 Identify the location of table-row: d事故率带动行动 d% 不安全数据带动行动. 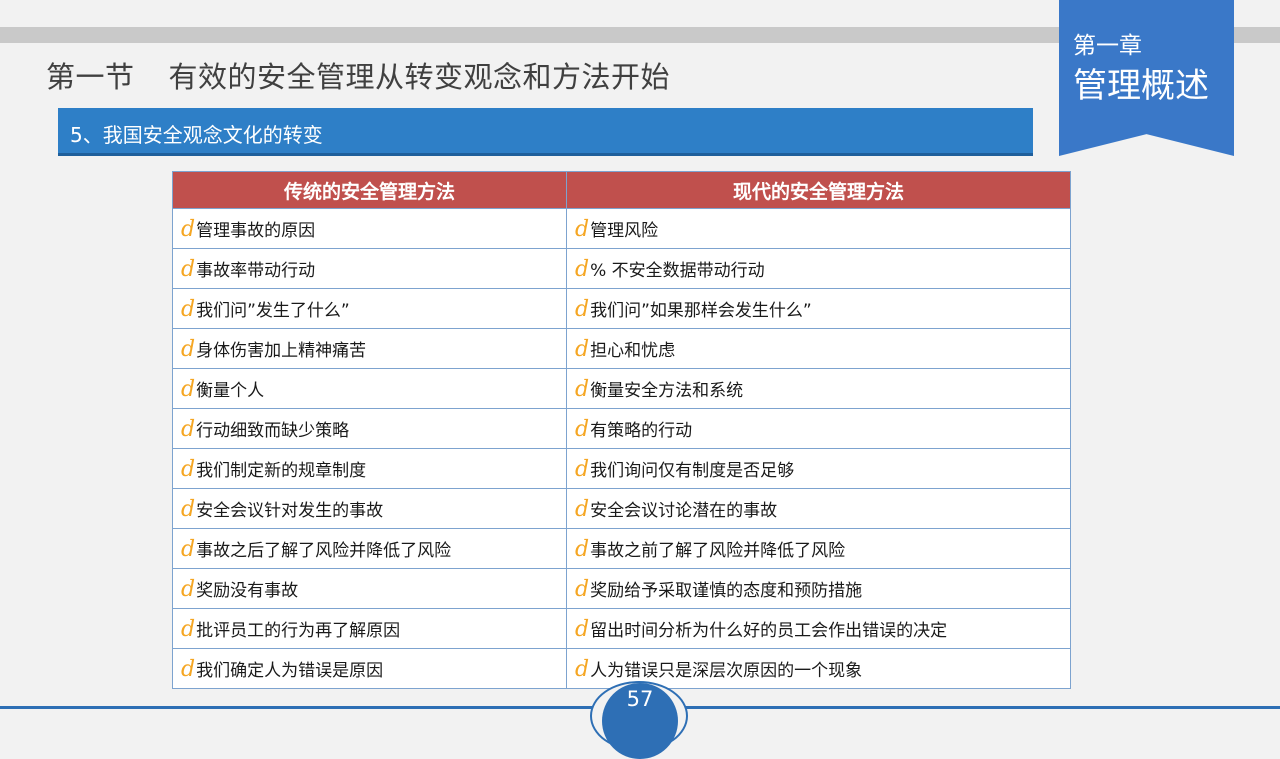
(621, 268).